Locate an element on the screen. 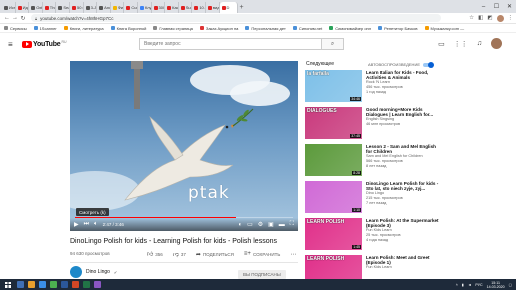 This screenshot has height=290, width=516. minimize-icon: – is located at coordinates (483, 6).